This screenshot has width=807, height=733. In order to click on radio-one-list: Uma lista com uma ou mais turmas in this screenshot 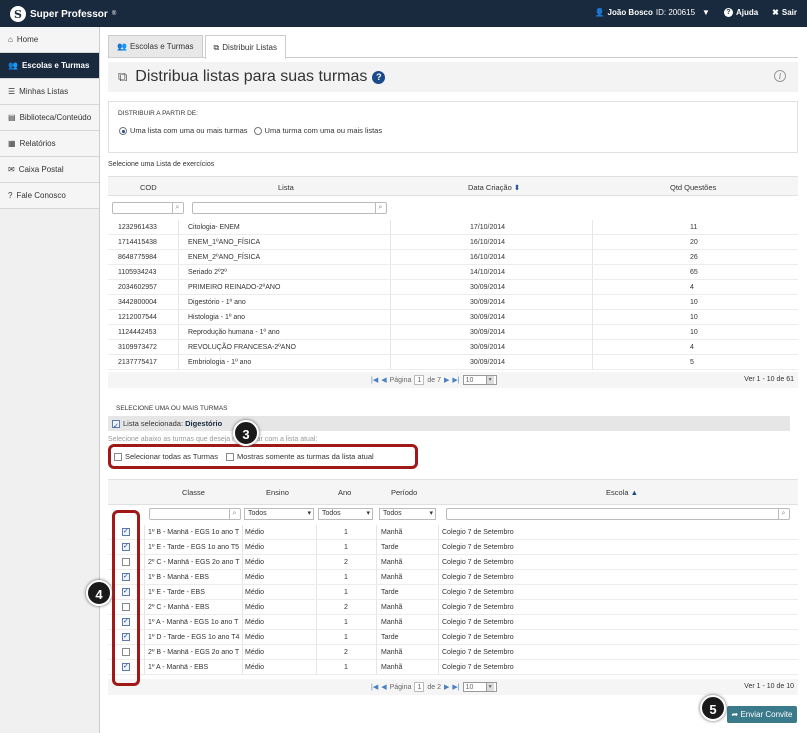, I will do `click(183, 131)`.